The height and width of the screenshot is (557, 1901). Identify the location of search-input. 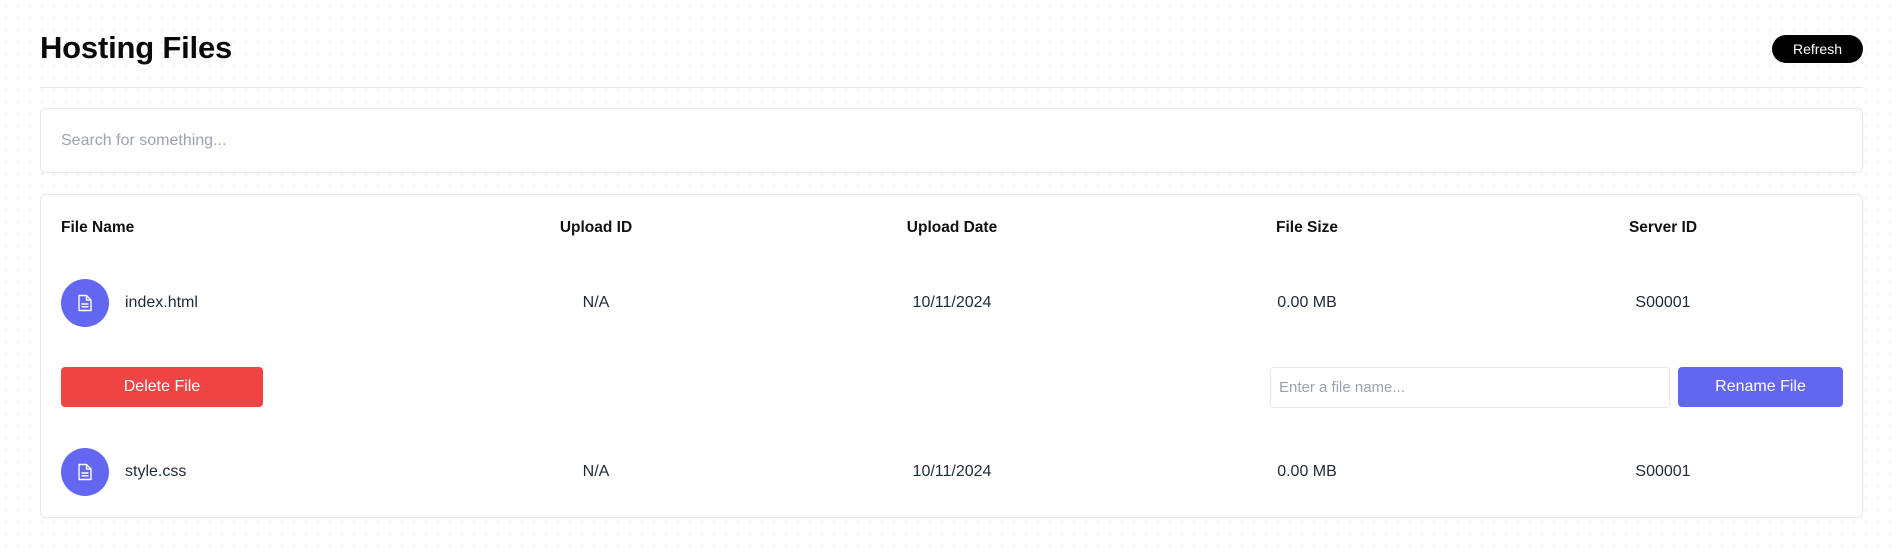
(951, 140).